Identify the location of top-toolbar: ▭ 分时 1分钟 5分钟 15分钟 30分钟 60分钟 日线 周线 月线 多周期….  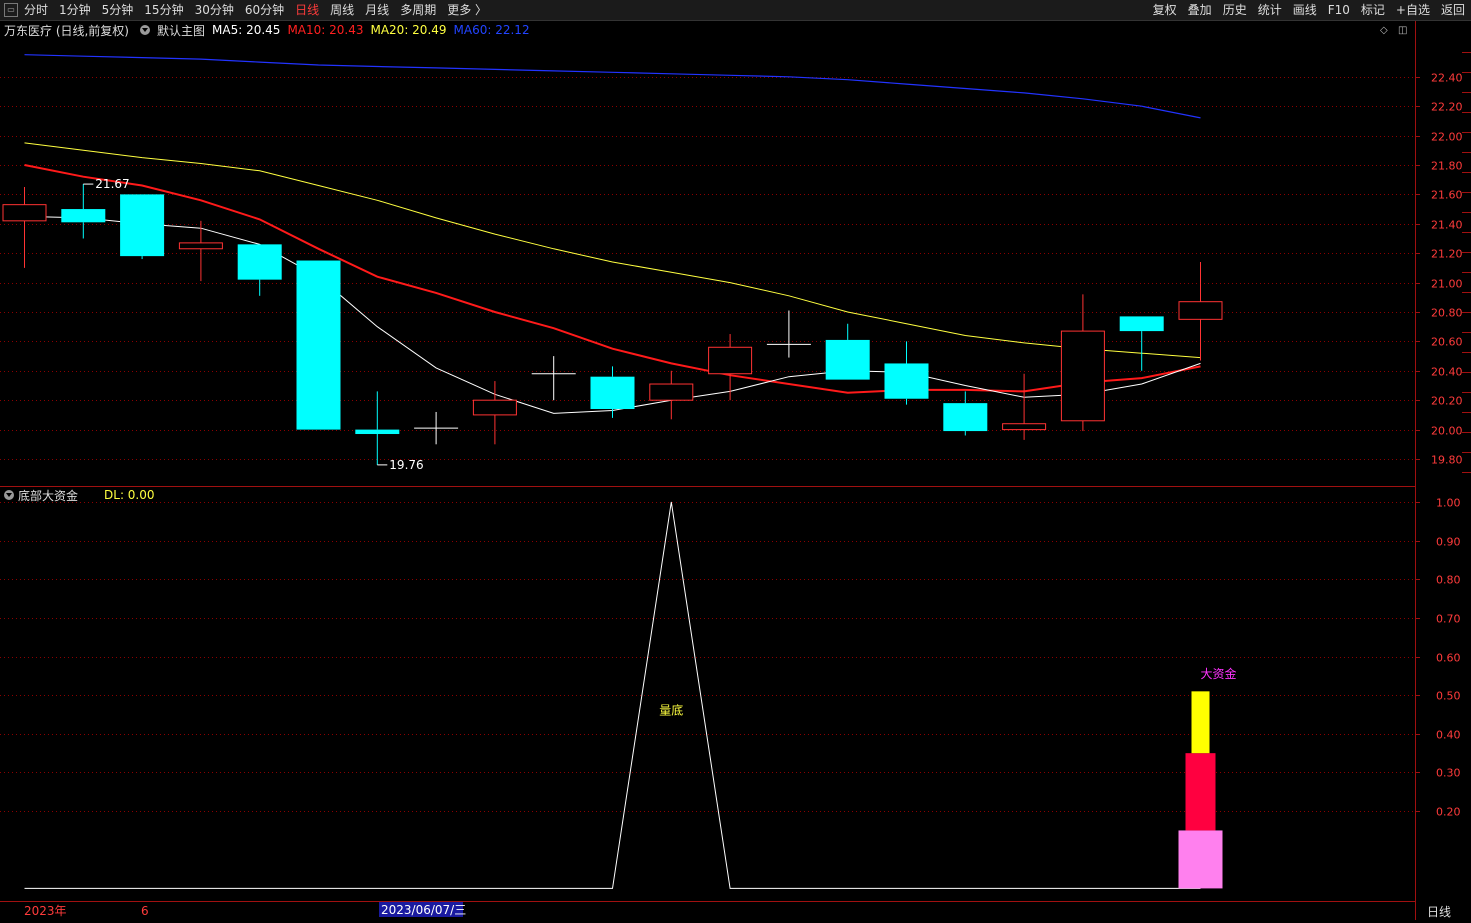
(735, 10).